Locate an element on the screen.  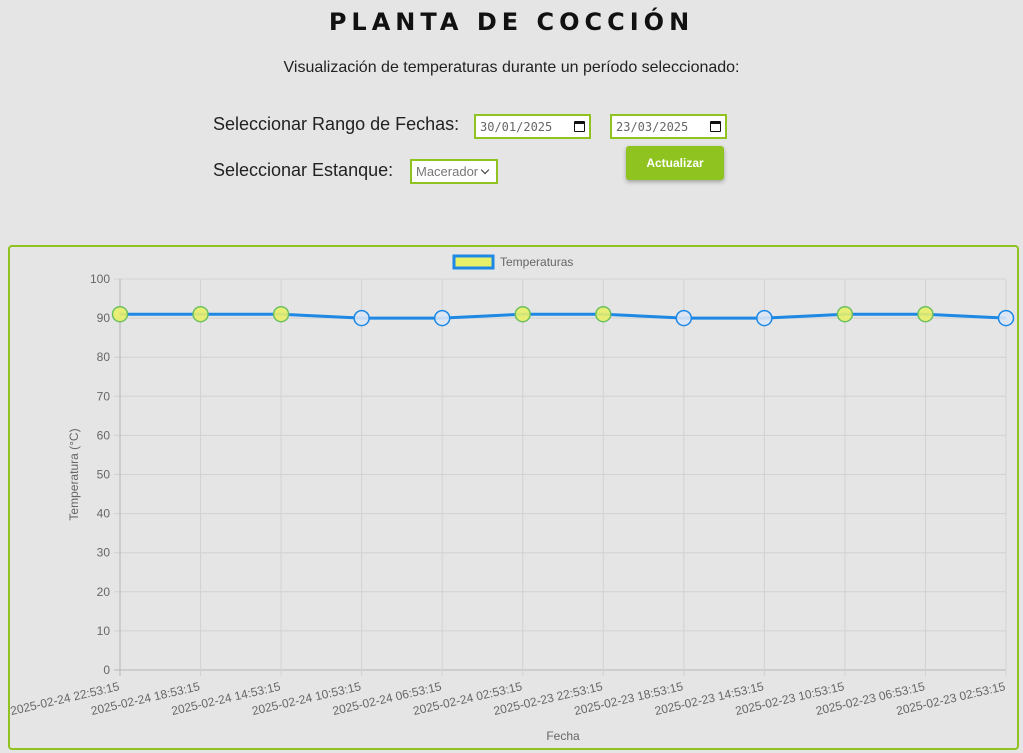
y-tick-label: 90 is located at coordinates (104, 318).